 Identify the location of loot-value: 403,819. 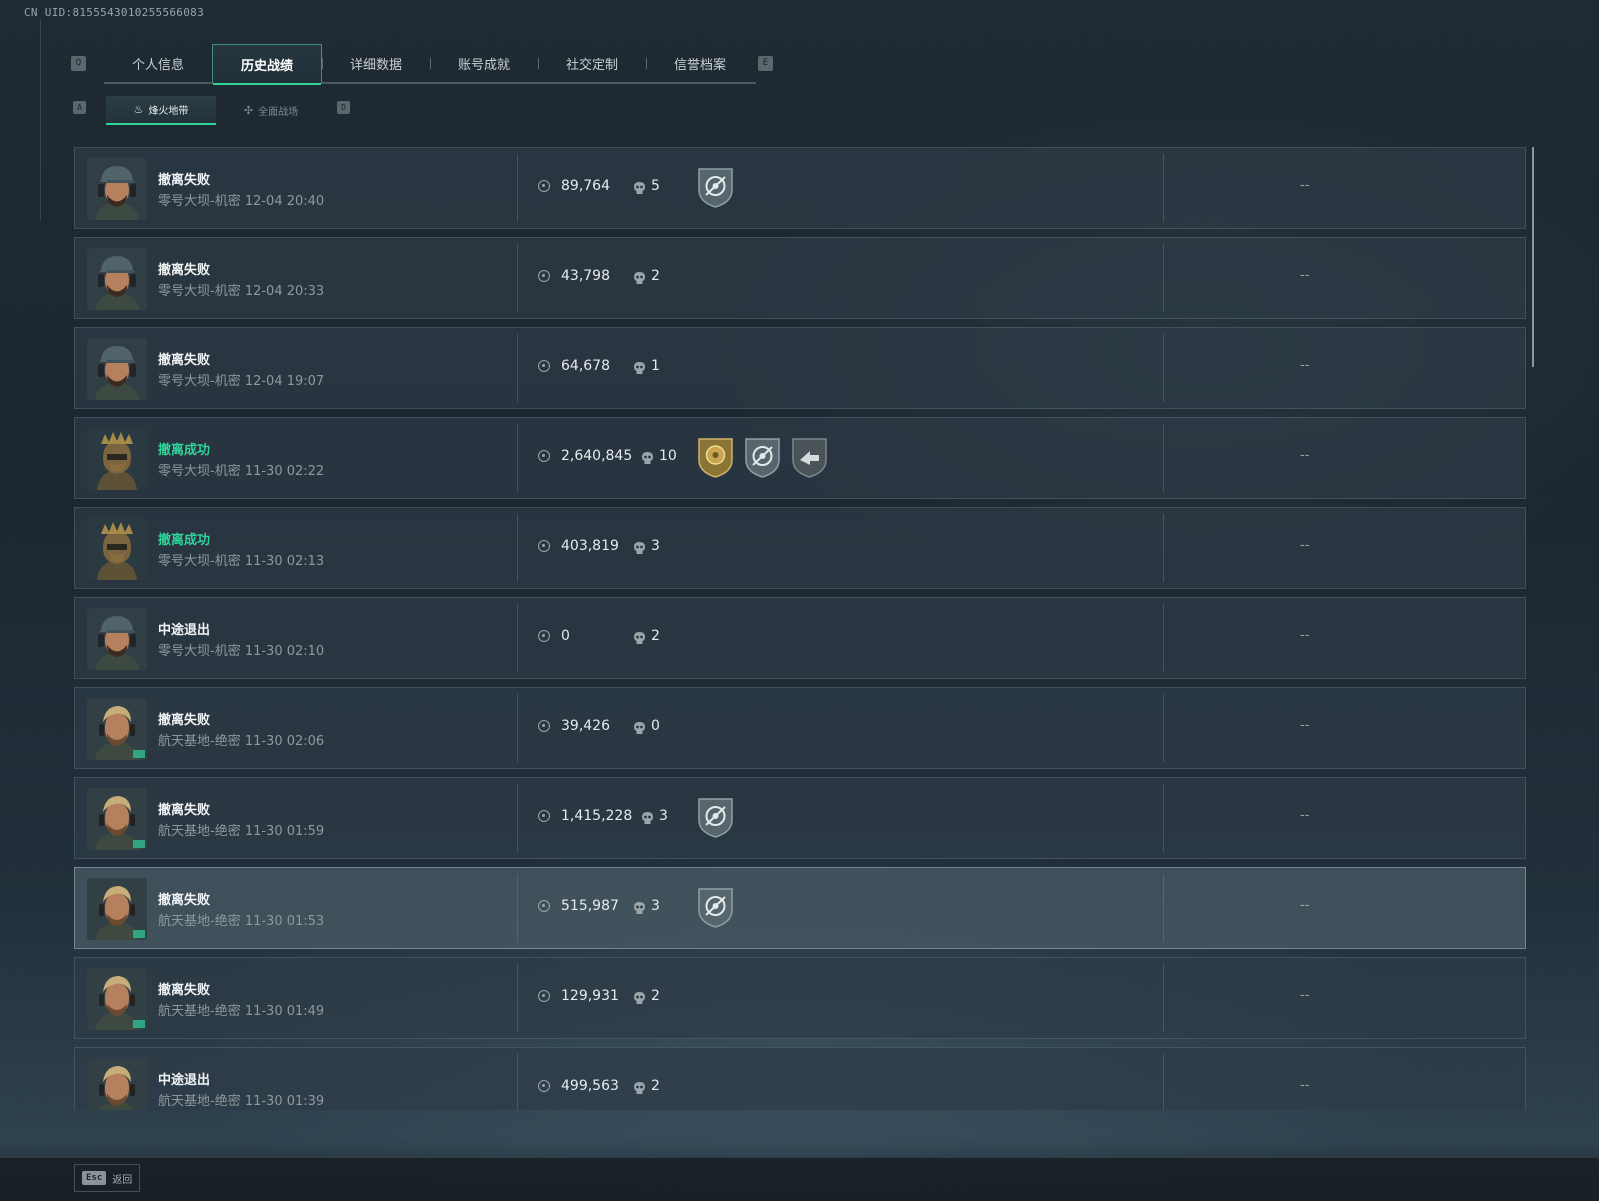
(590, 546).